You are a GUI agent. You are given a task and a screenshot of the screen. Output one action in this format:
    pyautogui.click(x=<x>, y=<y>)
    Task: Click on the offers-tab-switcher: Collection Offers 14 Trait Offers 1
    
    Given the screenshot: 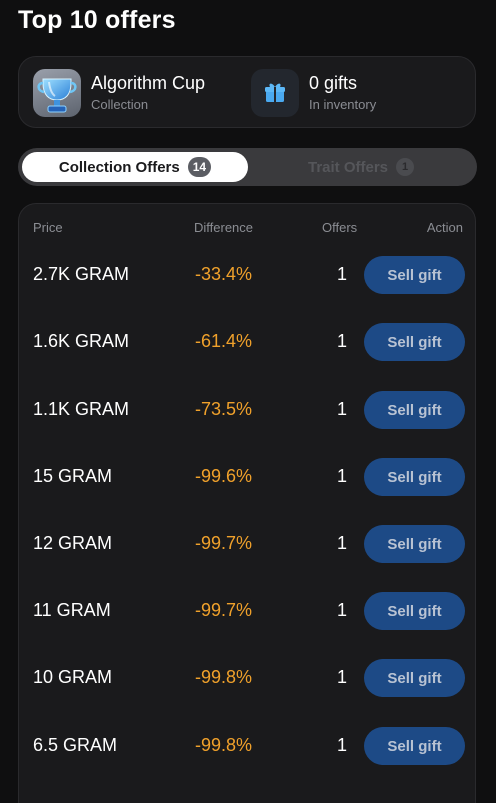 What is the action you would take?
    pyautogui.click(x=247, y=167)
    